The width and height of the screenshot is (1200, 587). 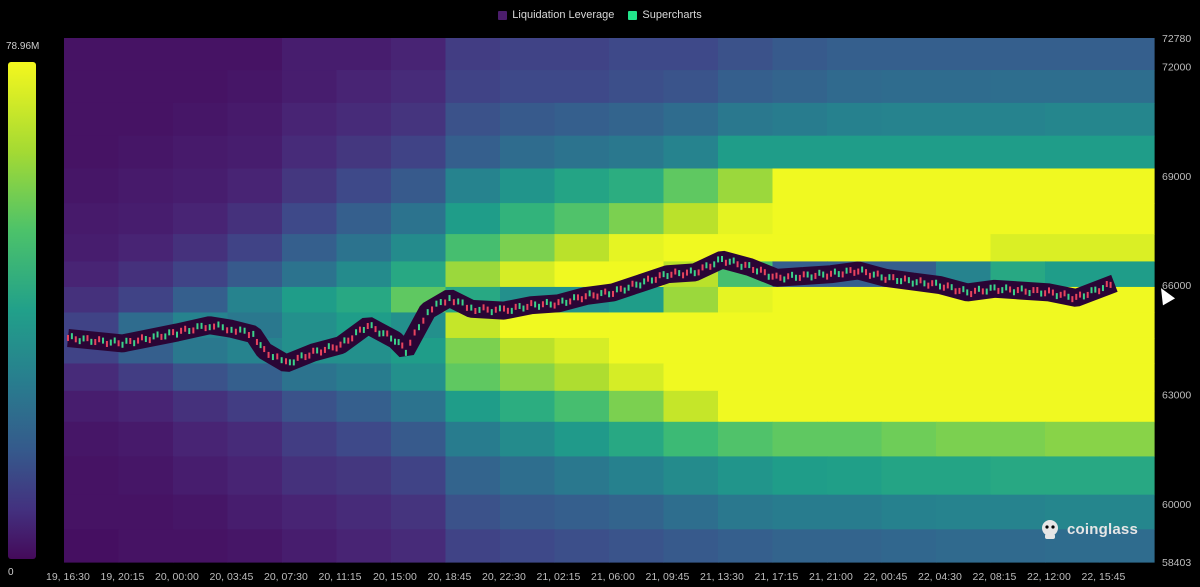 What do you see at coordinates (1088, 529) in the screenshot?
I see `coinglass-watermark: coinglass` at bounding box center [1088, 529].